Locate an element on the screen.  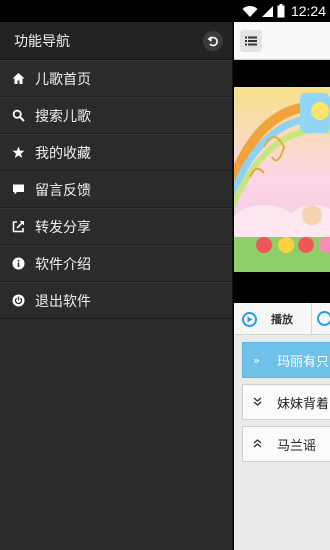
power-icon is located at coordinates (18, 301).